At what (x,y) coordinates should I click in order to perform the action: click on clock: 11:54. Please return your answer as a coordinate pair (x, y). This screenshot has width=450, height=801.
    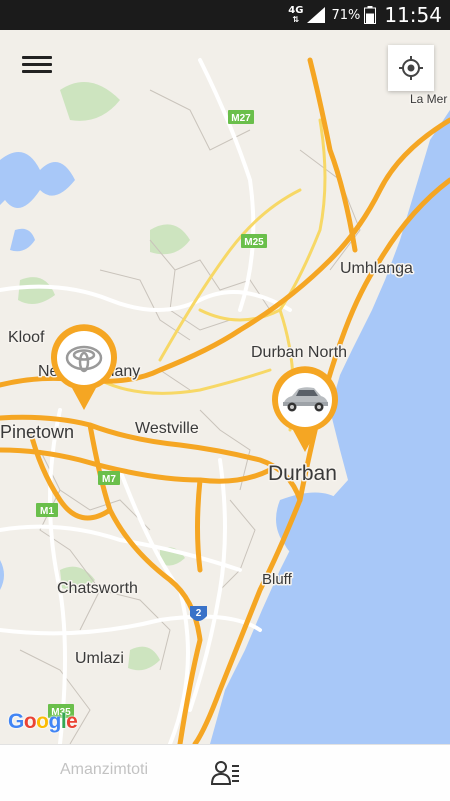
    Looking at the image, I should click on (413, 15).